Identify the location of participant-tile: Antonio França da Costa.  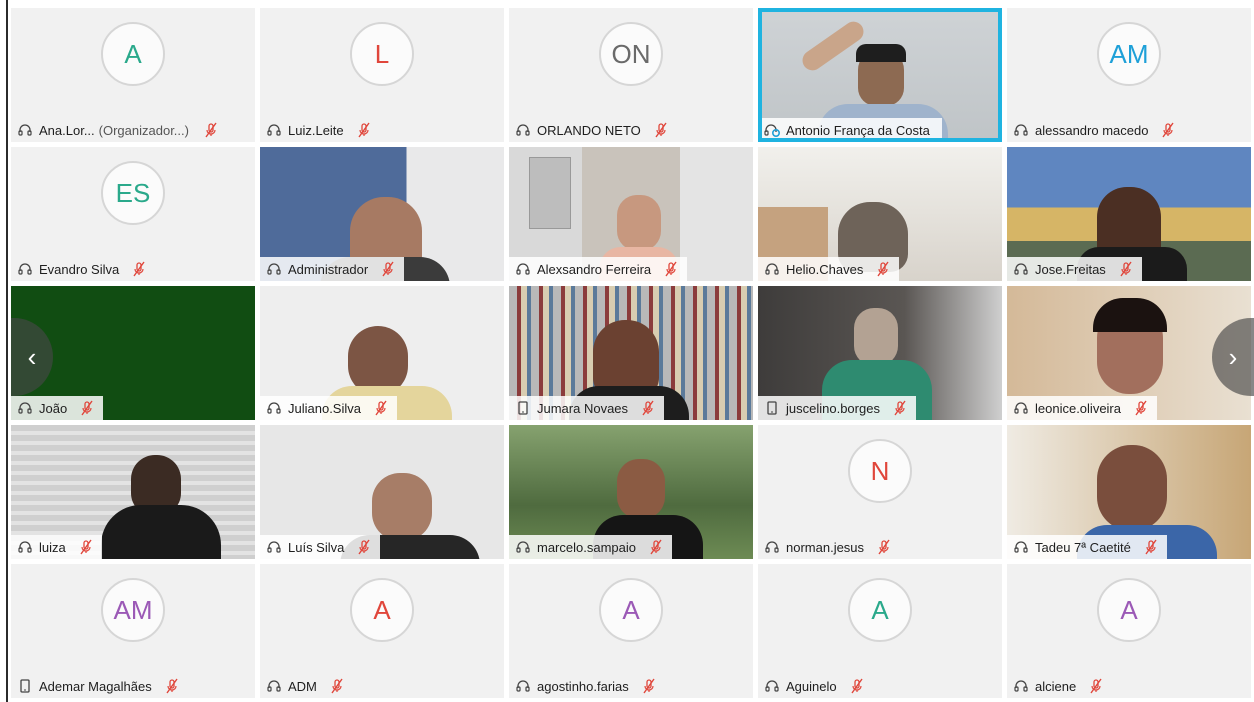
(880, 75).